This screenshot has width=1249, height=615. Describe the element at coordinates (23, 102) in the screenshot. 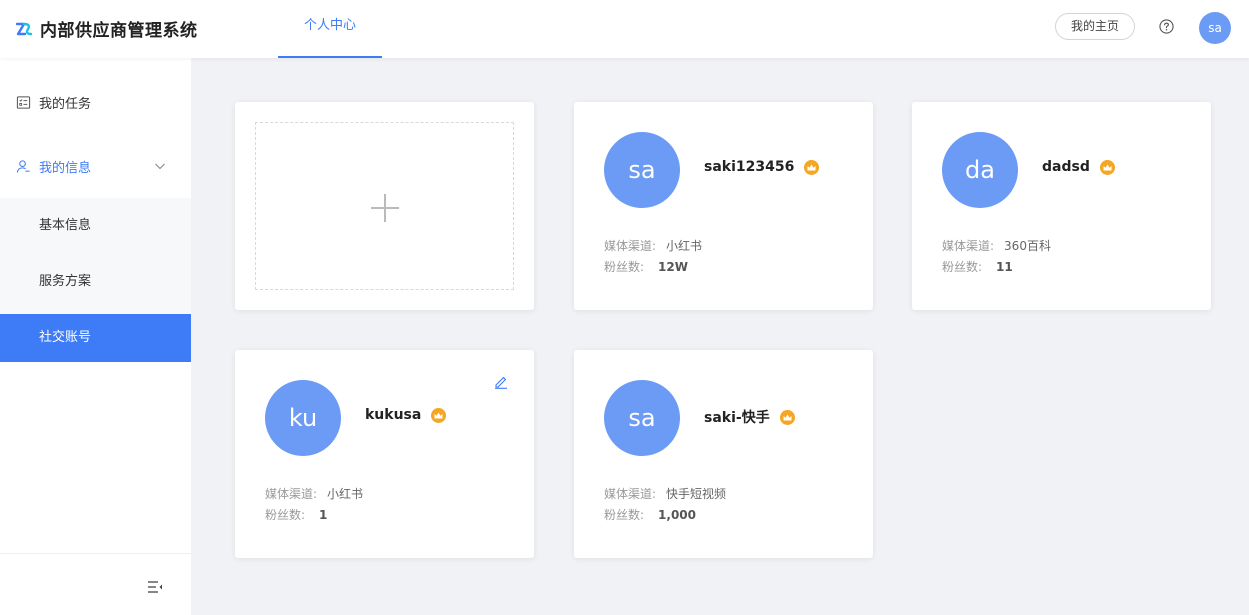

I see `task-list-icon` at that location.